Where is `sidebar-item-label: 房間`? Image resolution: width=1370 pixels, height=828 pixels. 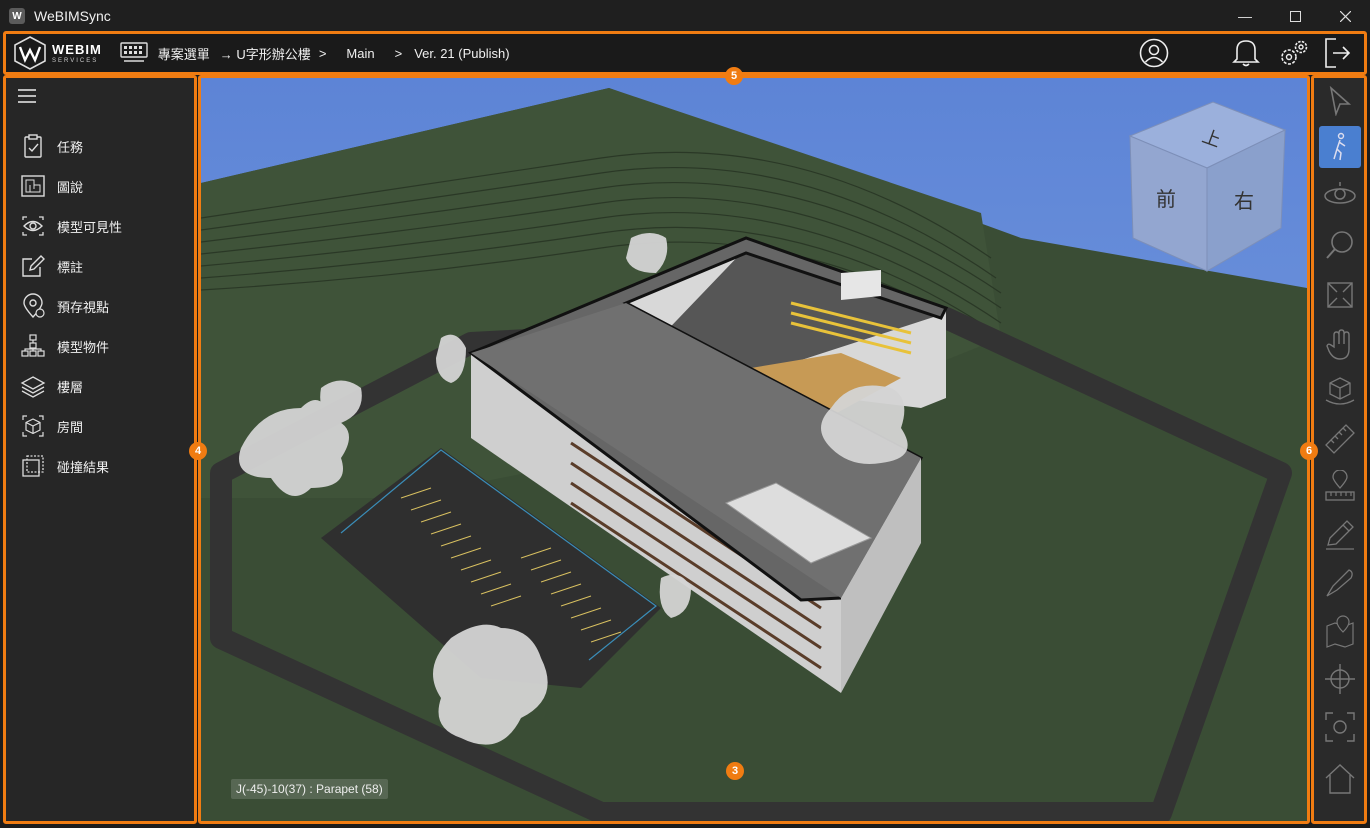 sidebar-item-label: 房間 is located at coordinates (70, 427).